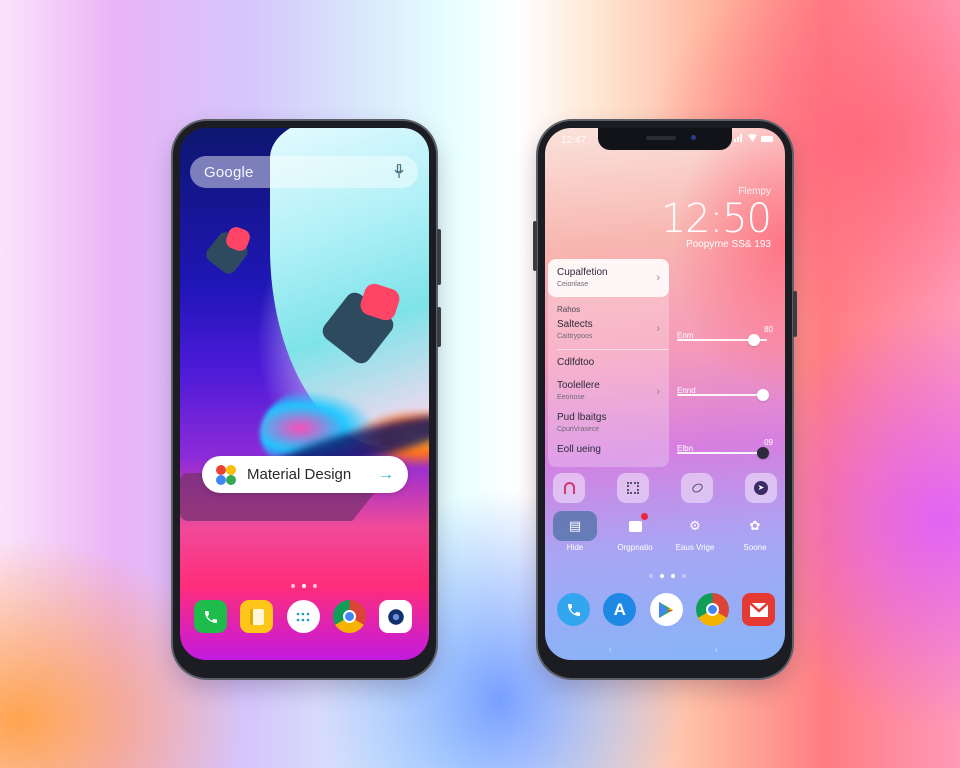 The height and width of the screenshot is (768, 960). Describe the element at coordinates (767, 139) in the screenshot. I see `battery-icon` at that location.